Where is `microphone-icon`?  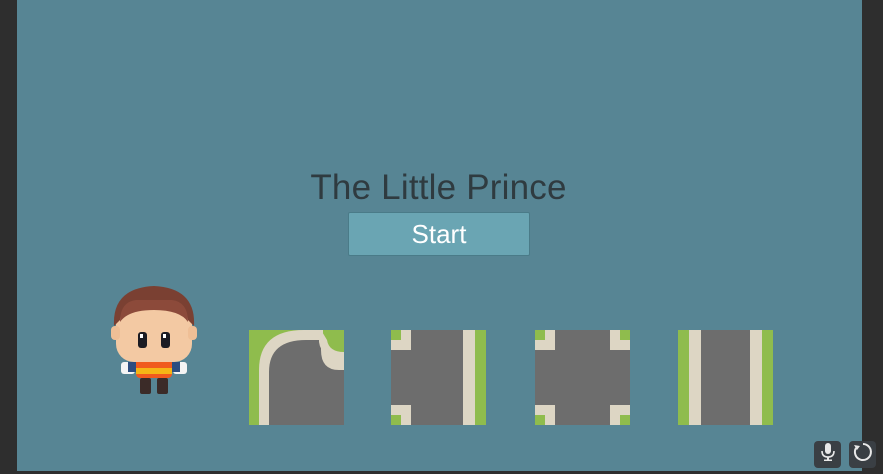 microphone-icon is located at coordinates (827, 454).